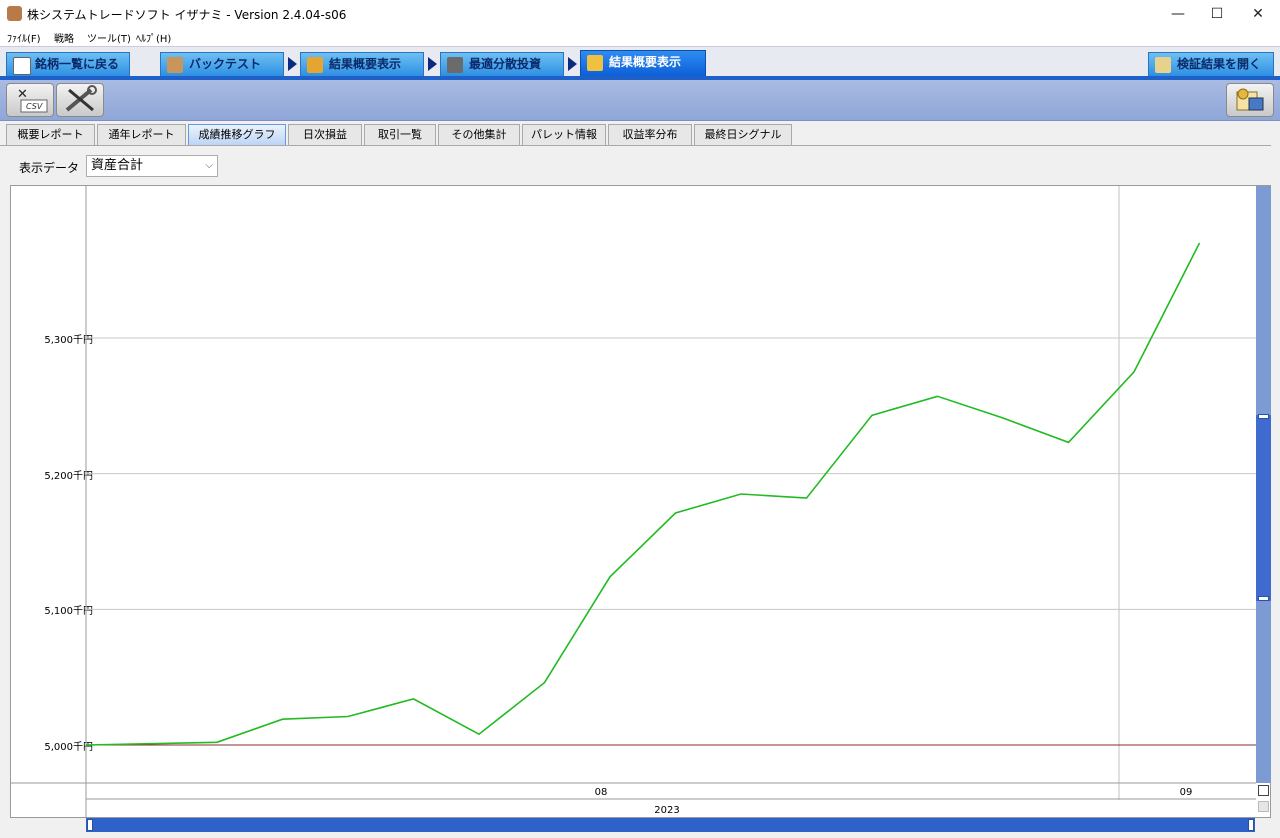  I want to click on x-month-label: 08, so click(601, 792).